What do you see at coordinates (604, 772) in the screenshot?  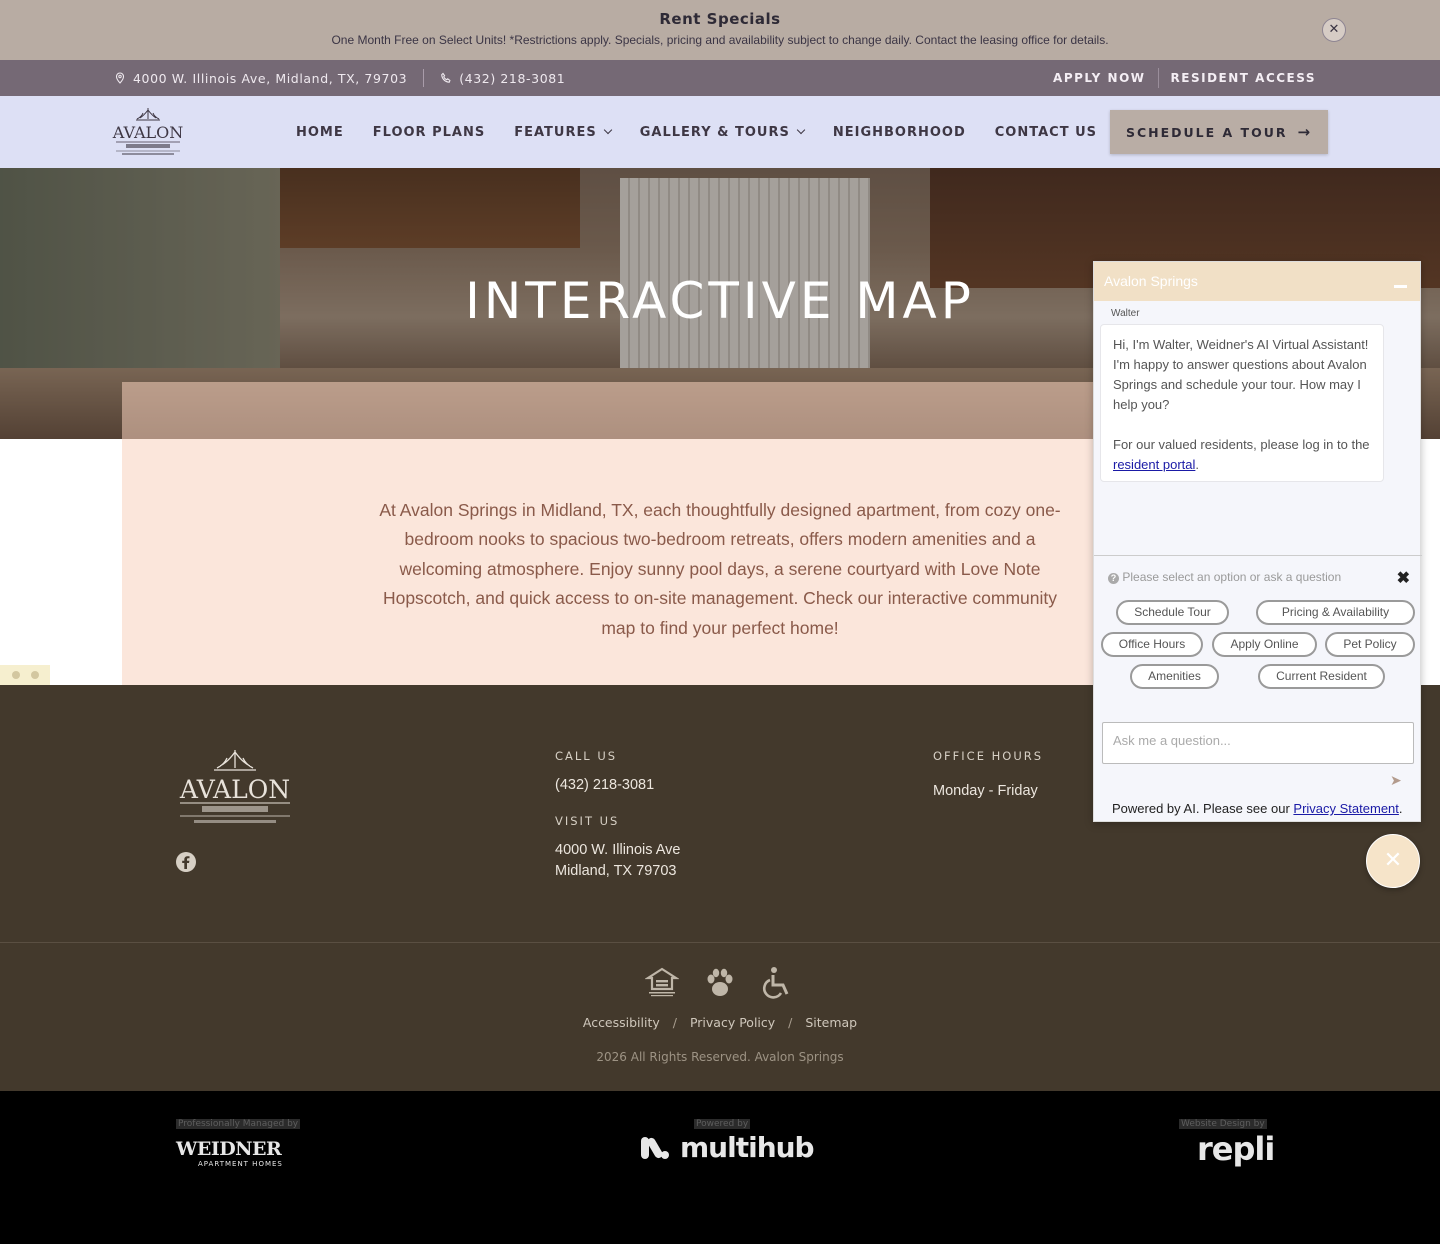 I see `call-us-block: CALL US (432) 218-3081` at bounding box center [604, 772].